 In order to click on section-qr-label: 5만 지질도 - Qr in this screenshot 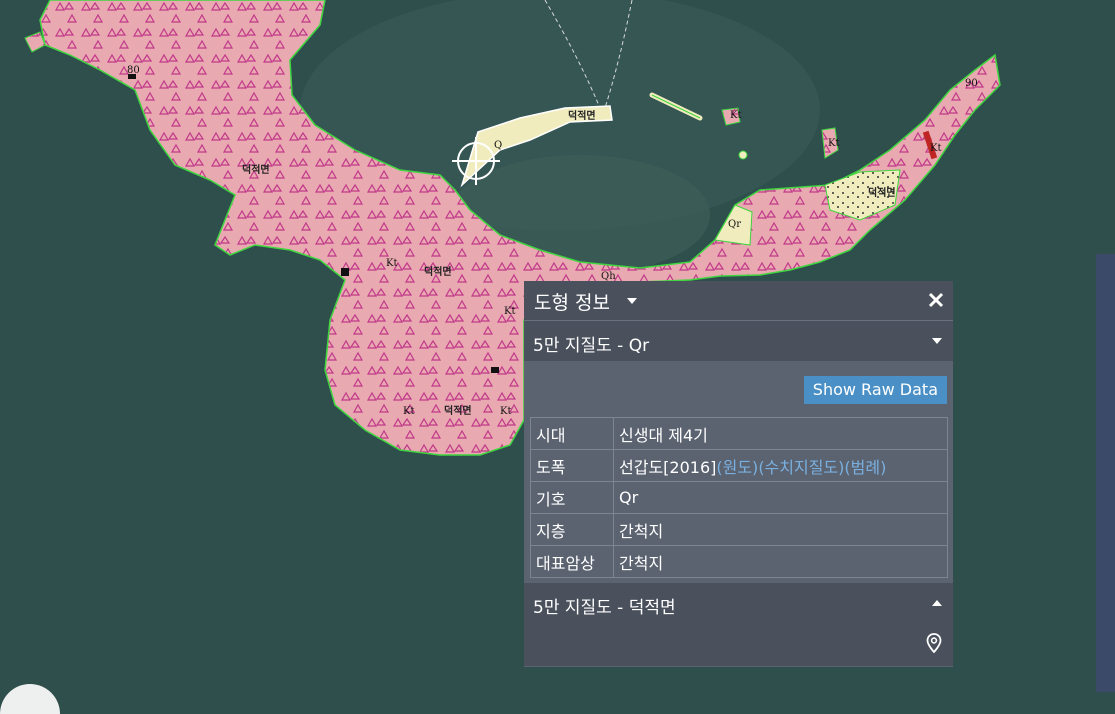, I will do `click(591, 346)`.